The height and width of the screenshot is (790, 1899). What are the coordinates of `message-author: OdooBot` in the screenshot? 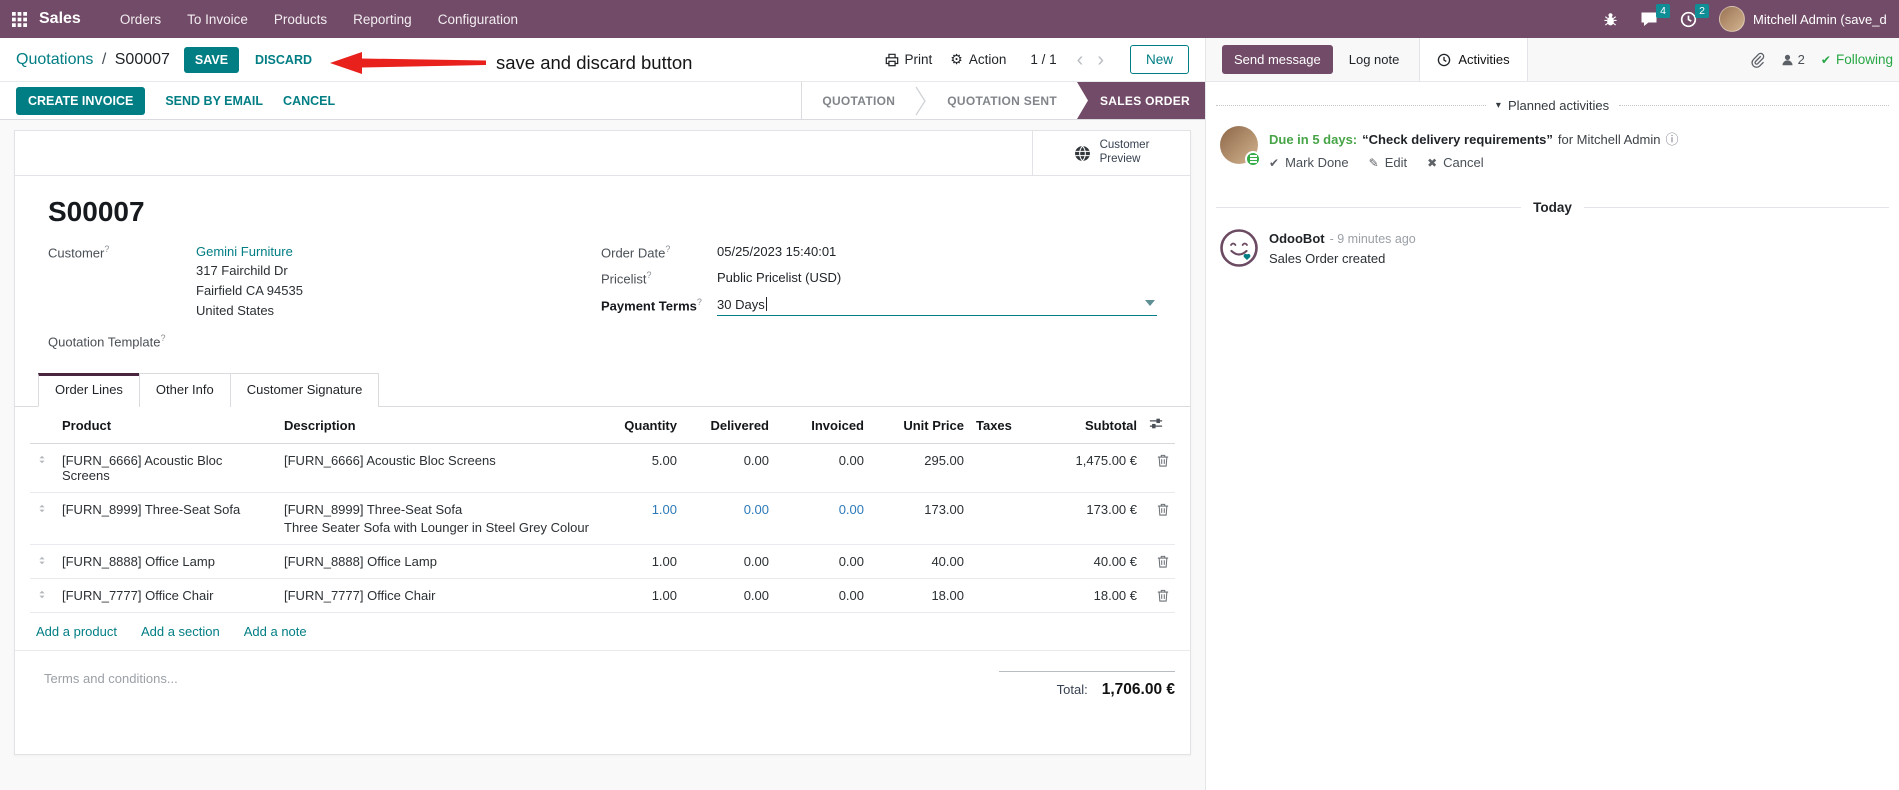 It's located at (1297, 238).